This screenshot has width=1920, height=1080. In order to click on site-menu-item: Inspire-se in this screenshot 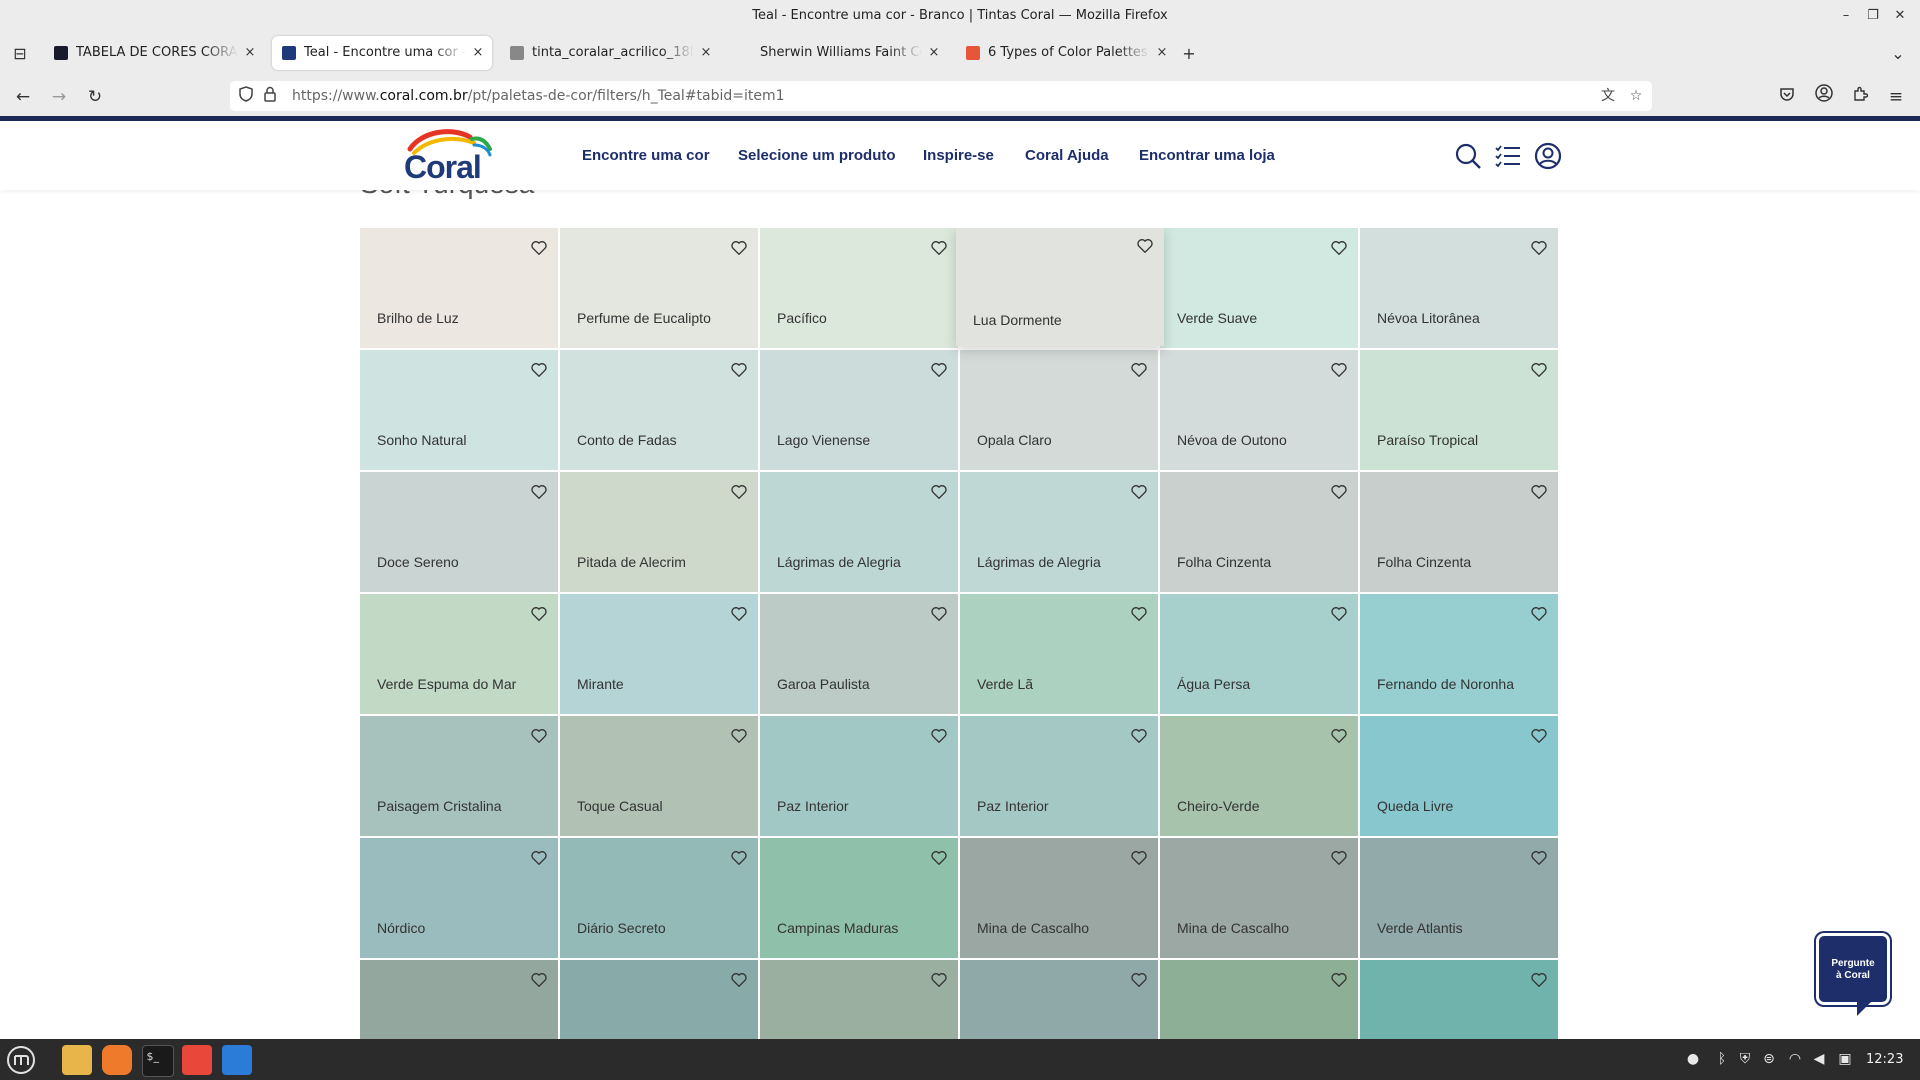, I will do `click(958, 155)`.